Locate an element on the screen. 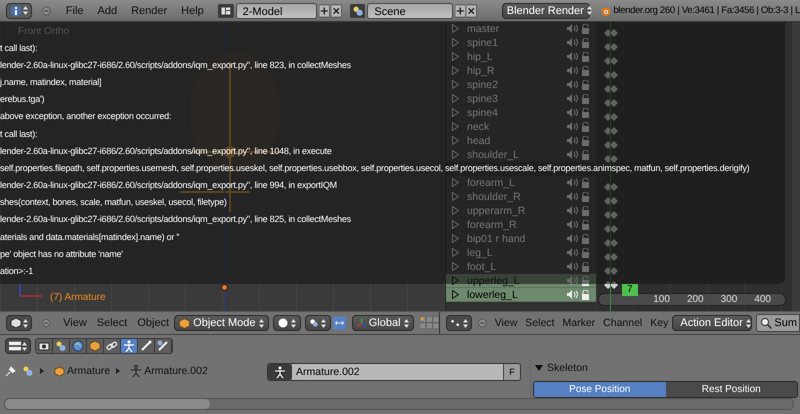  channel-row: neck is located at coordinates (521, 127).